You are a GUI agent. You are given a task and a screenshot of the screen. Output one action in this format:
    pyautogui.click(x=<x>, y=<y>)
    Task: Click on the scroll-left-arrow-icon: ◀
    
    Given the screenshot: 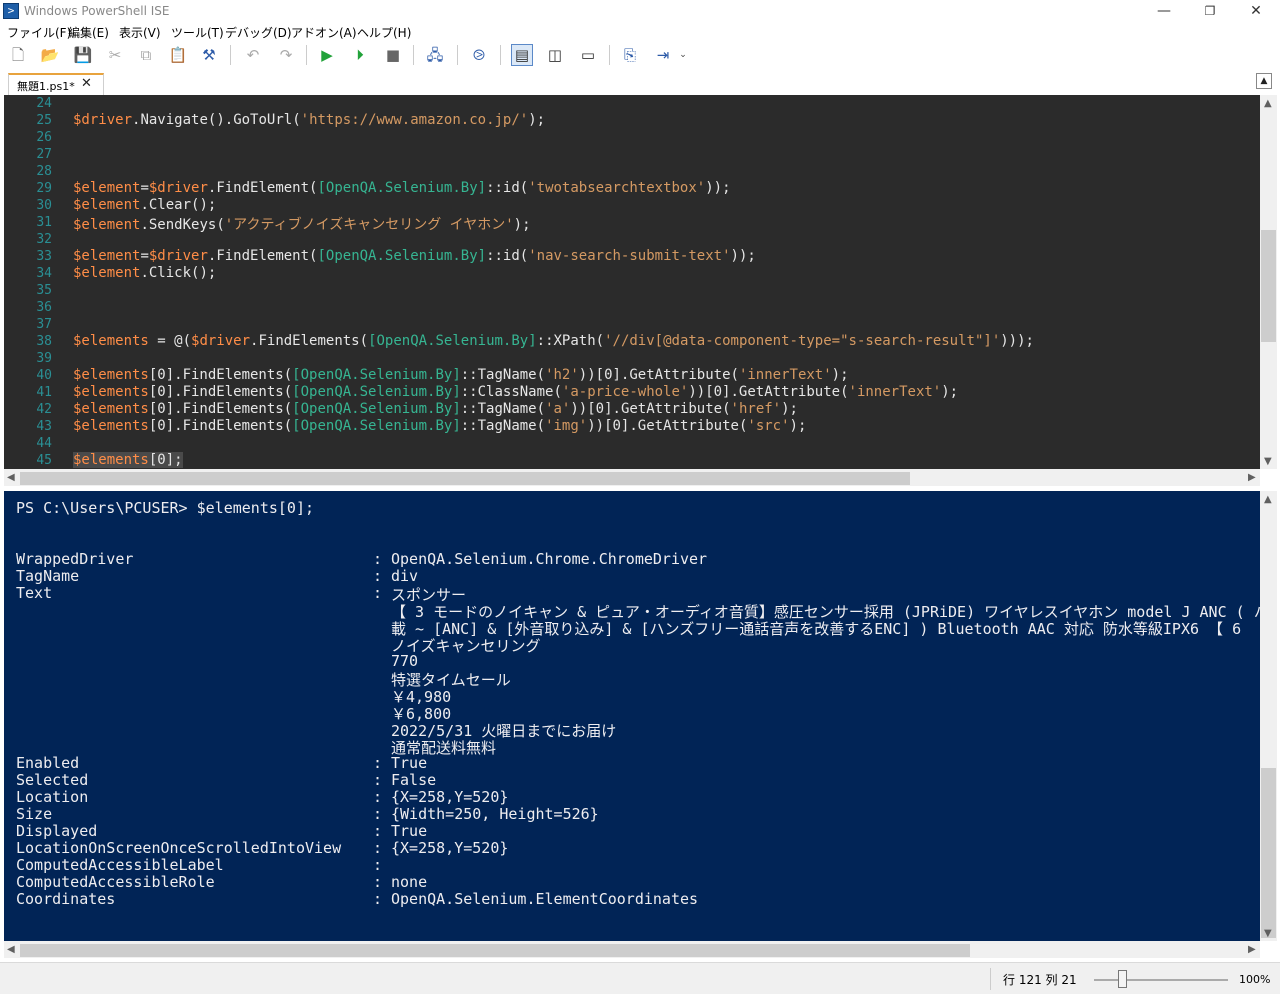 What is the action you would take?
    pyautogui.click(x=11, y=477)
    